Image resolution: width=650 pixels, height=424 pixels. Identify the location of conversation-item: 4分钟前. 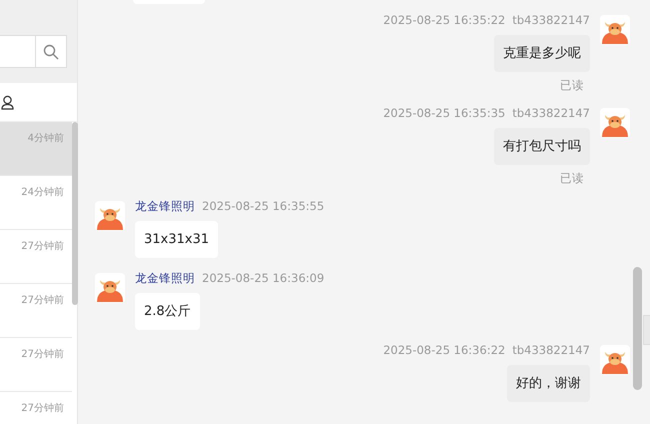
(36, 149).